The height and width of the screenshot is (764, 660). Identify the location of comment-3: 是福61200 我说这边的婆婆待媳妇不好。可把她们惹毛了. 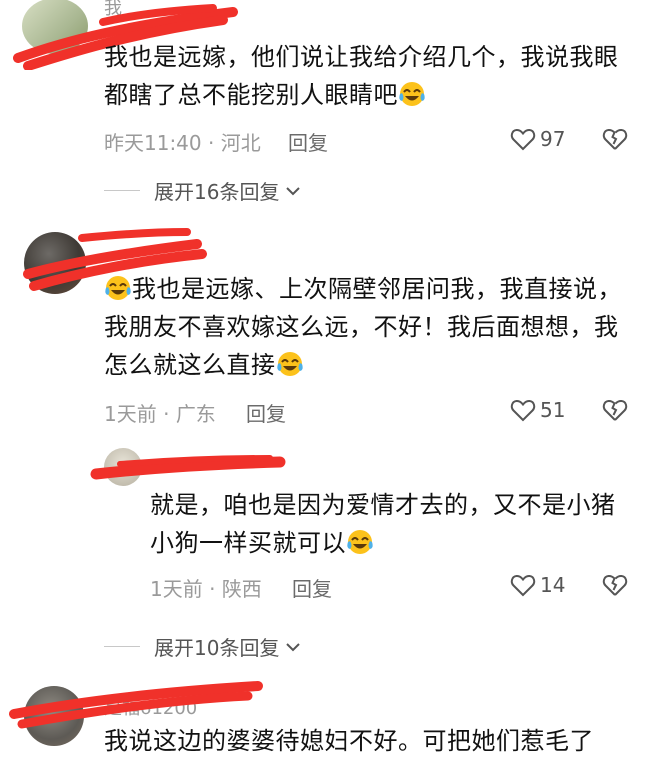
(330, 717).